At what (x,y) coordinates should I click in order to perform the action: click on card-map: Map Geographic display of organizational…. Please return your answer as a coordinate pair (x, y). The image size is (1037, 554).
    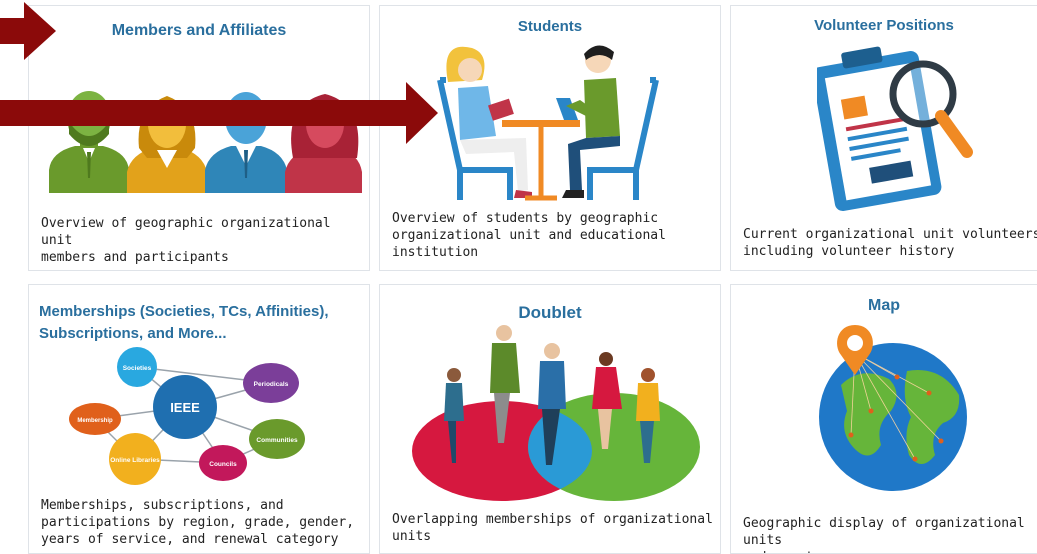
    Looking at the image, I should click on (883, 419).